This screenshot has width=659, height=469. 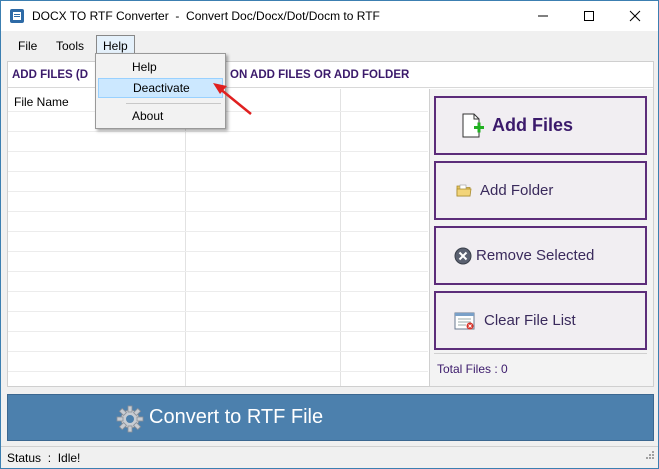 I want to click on maximize-icon, so click(x=589, y=16).